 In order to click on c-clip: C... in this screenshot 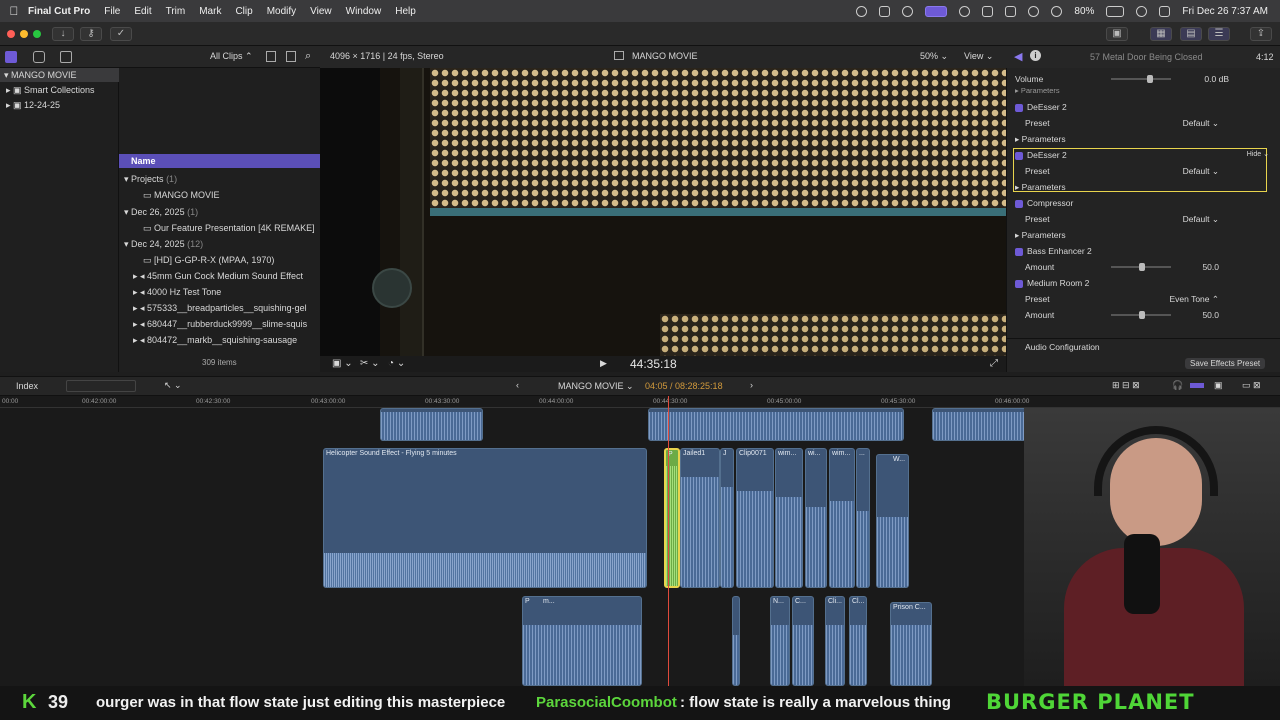, I will do `click(803, 641)`.